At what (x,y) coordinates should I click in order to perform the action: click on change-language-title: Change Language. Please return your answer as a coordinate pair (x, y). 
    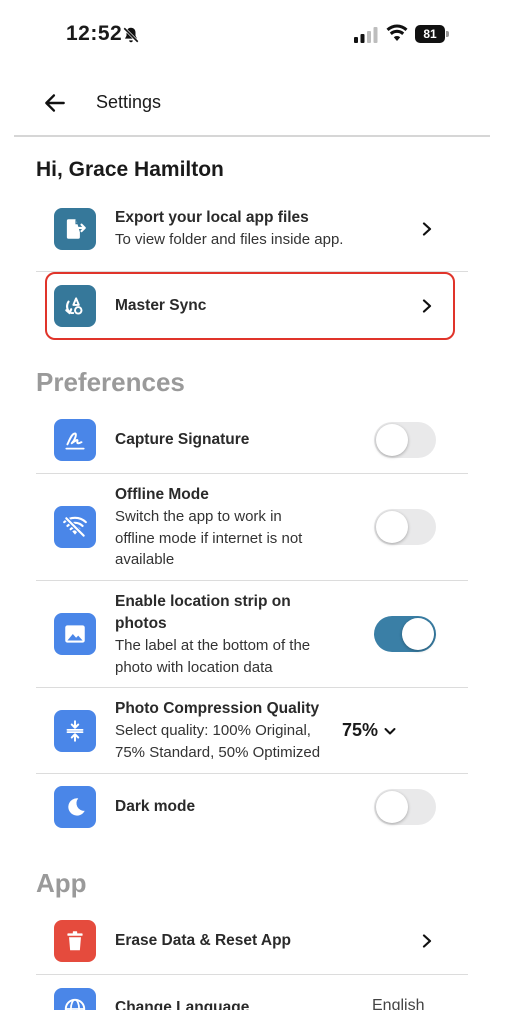
    Looking at the image, I should click on (182, 1004).